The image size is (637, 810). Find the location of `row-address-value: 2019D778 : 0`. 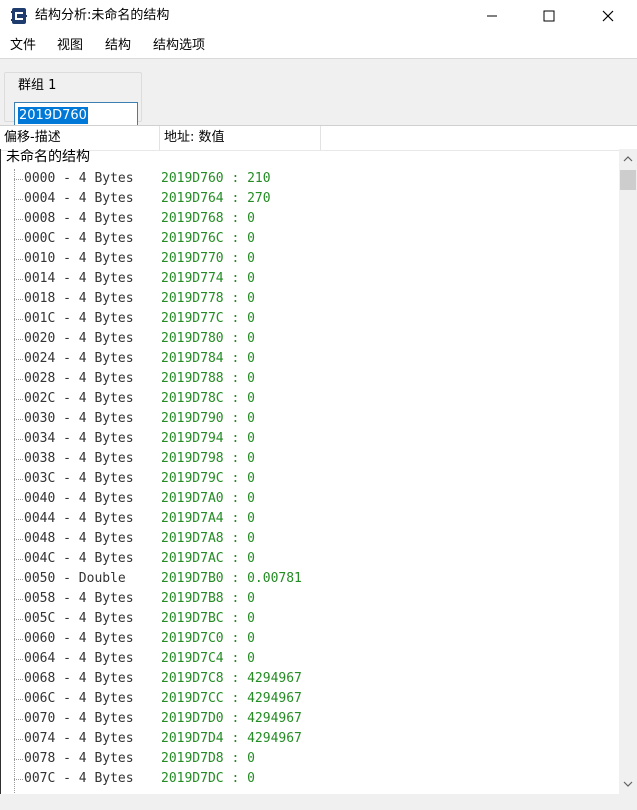

row-address-value: 2019D778 : 0 is located at coordinates (208, 298).